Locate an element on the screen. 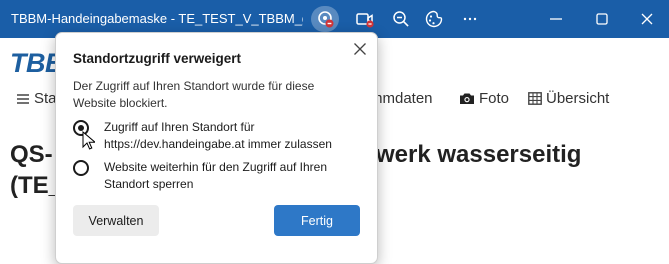  more-icon is located at coordinates (470, 19).